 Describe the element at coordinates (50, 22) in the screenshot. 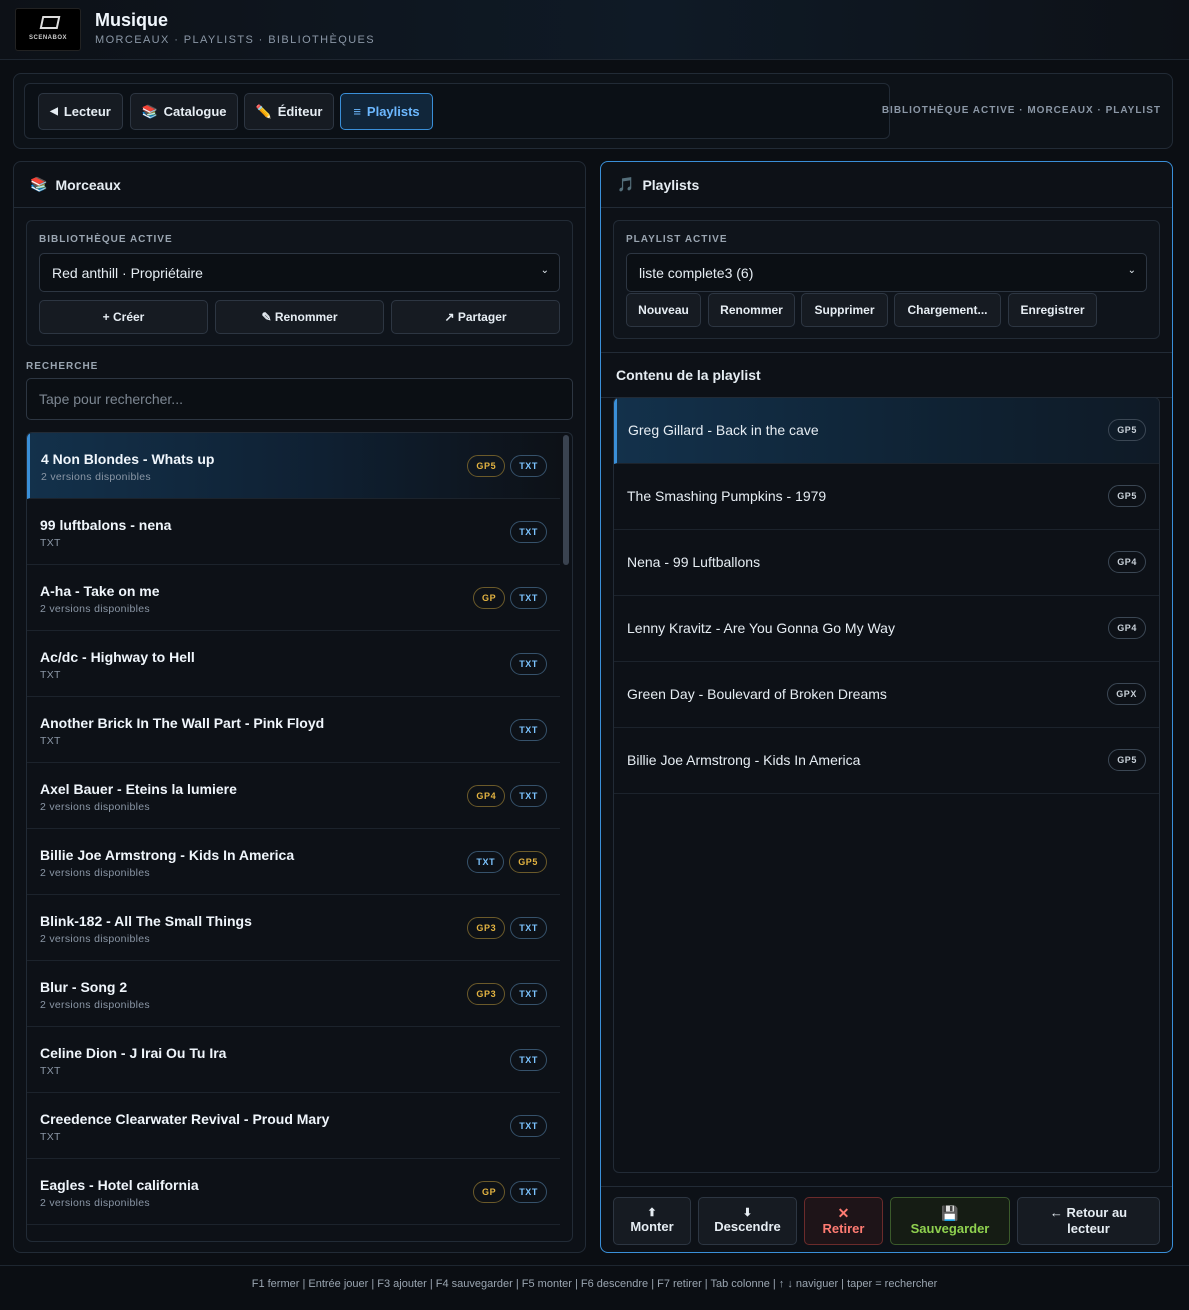

I see `logo-mark-icon` at that location.